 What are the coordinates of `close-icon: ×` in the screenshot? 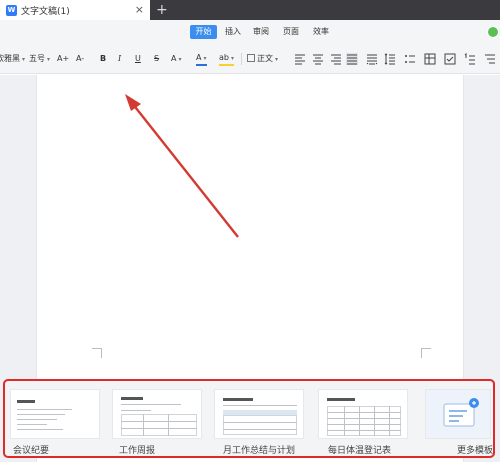 It's located at (139, 10).